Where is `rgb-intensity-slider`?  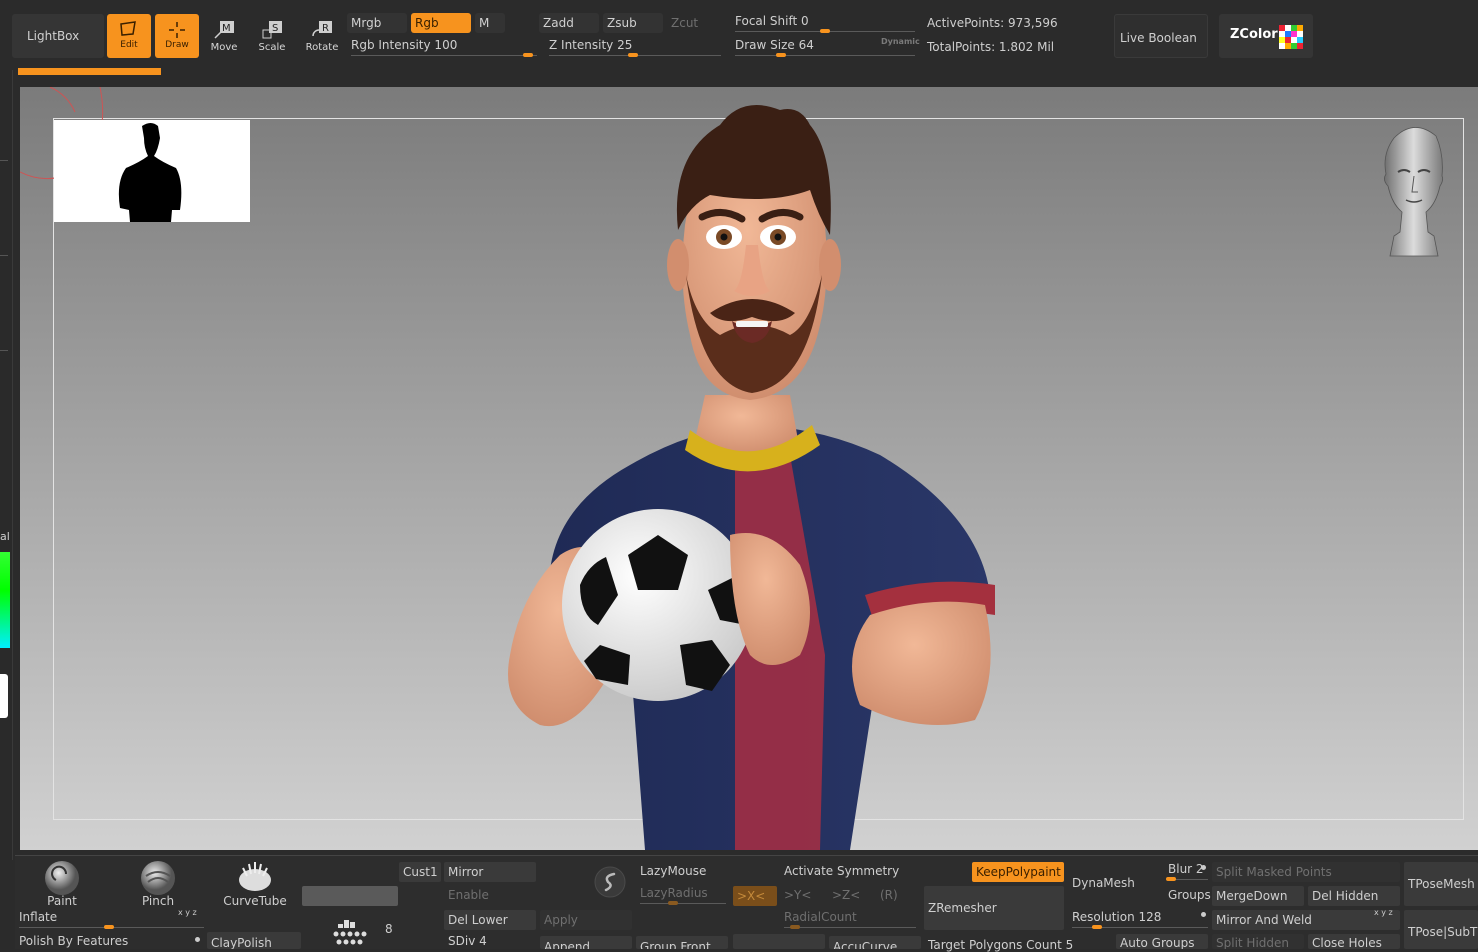
rgb-intensity-slider is located at coordinates (444, 55).